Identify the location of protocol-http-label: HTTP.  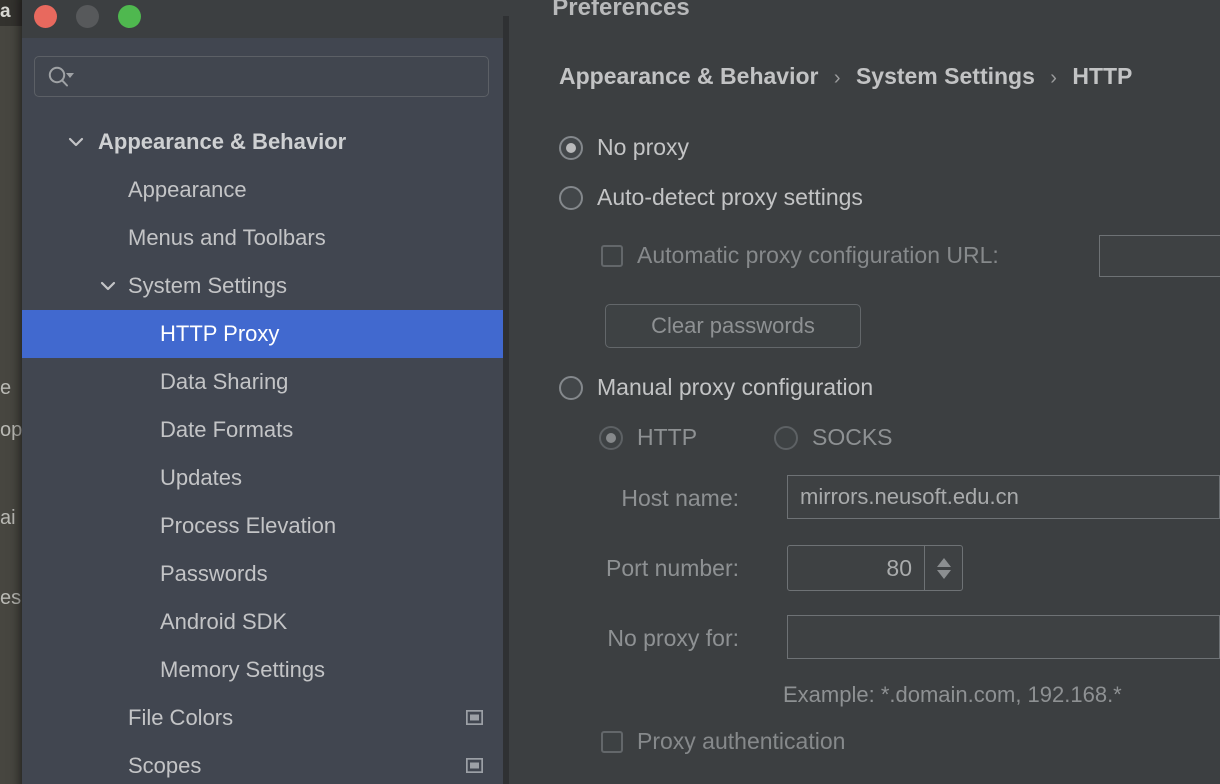
(667, 437).